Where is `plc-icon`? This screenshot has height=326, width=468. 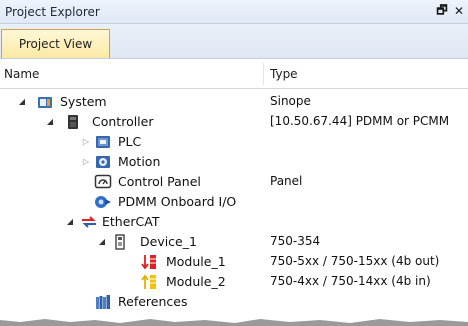 plc-icon is located at coordinates (103, 142).